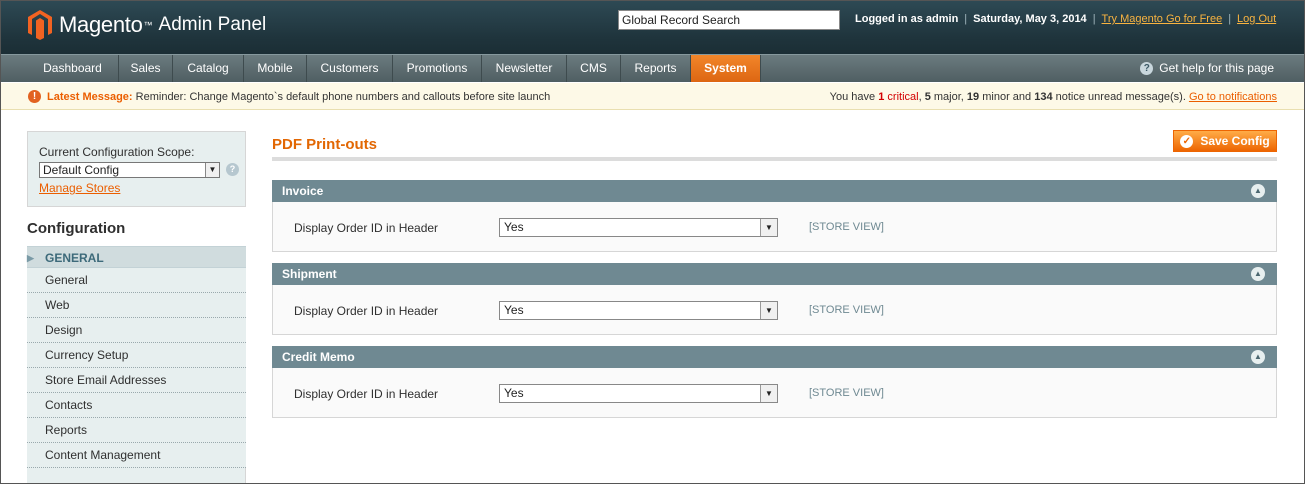  Describe the element at coordinates (40, 25) in the screenshot. I see `magento-logo-icon` at that location.